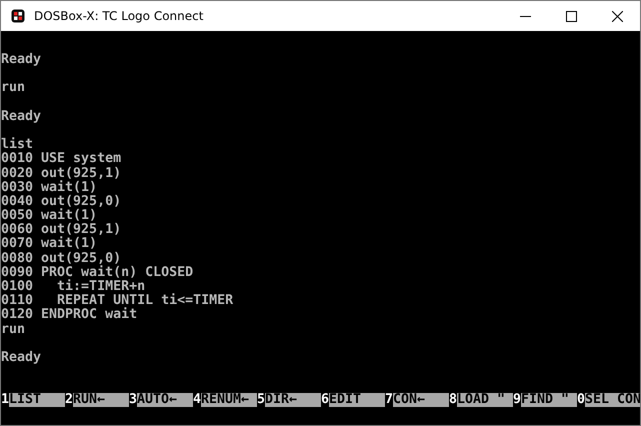 The width and height of the screenshot is (641, 426). Describe the element at coordinates (49, 244) in the screenshot. I see `console-line: 0070 wait(1)` at that location.